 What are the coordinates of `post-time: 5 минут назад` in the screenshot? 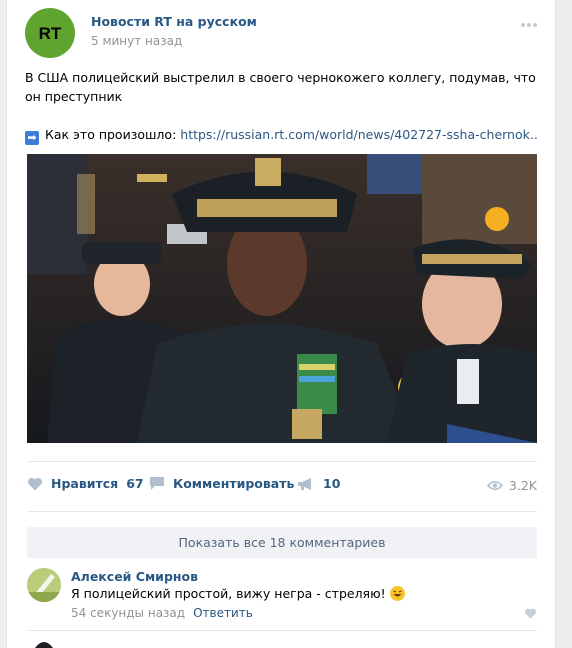 It's located at (136, 41).